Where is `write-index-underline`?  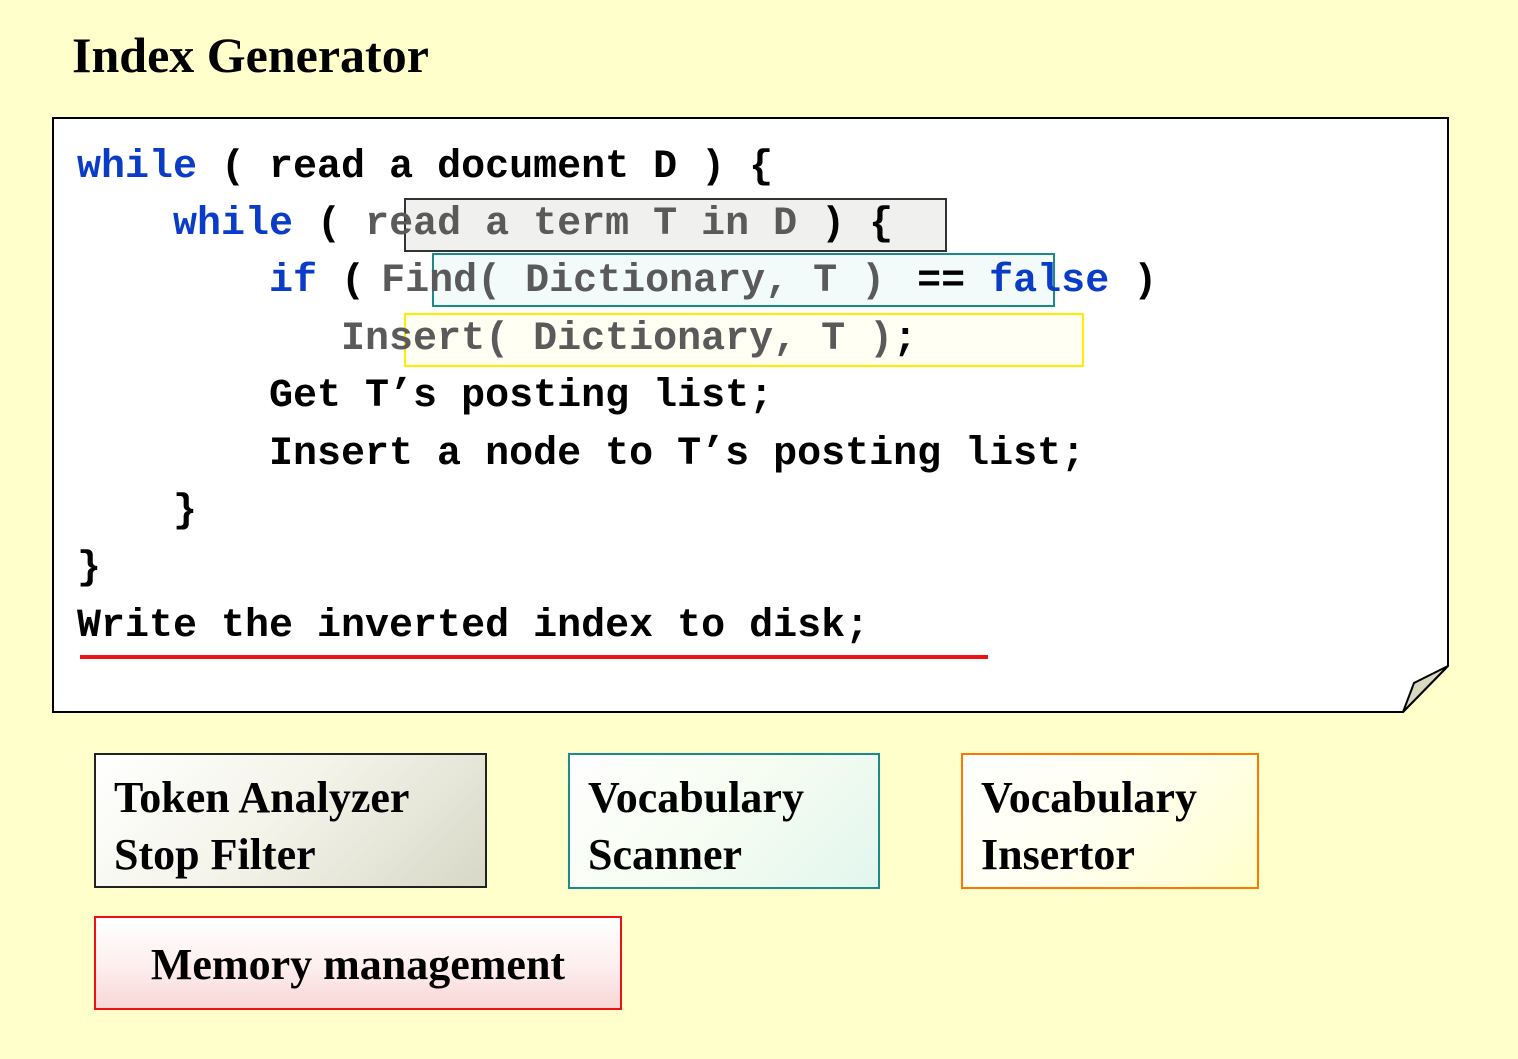
write-index-underline is located at coordinates (534, 657).